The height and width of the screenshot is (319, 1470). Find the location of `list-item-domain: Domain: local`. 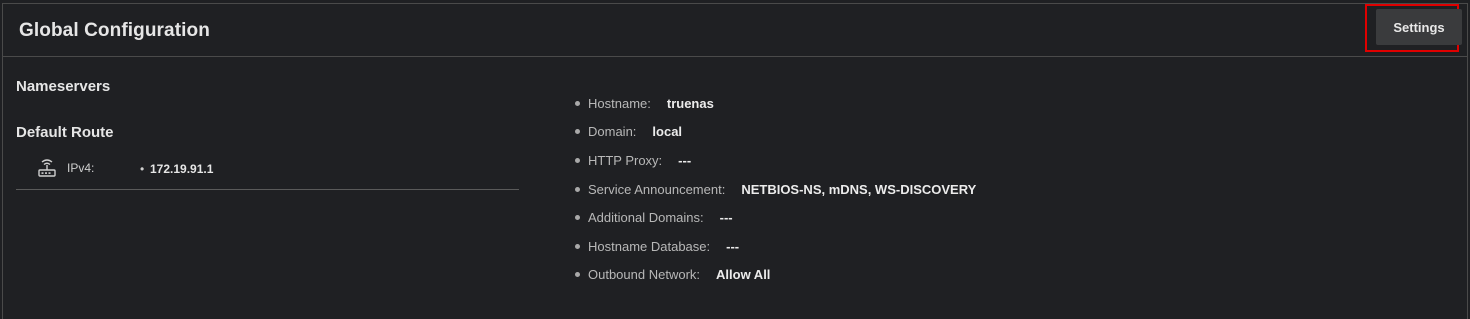

list-item-domain: Domain: local is located at coordinates (775, 132).